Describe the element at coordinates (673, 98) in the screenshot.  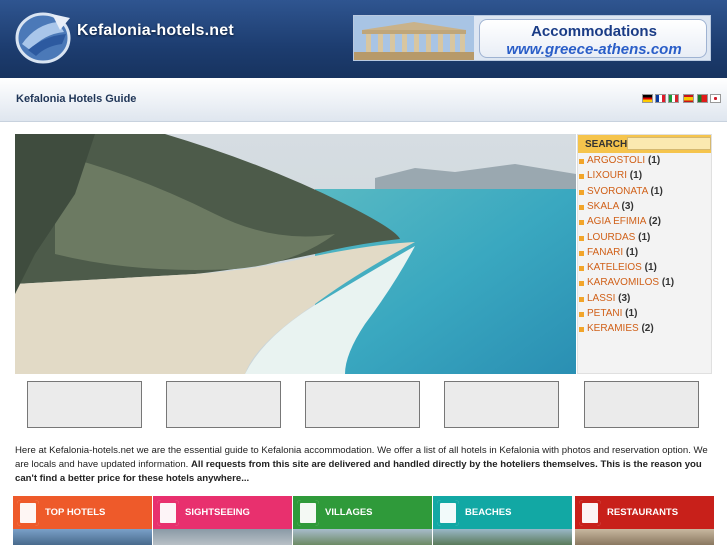
I see `italian-flag-icon` at that location.